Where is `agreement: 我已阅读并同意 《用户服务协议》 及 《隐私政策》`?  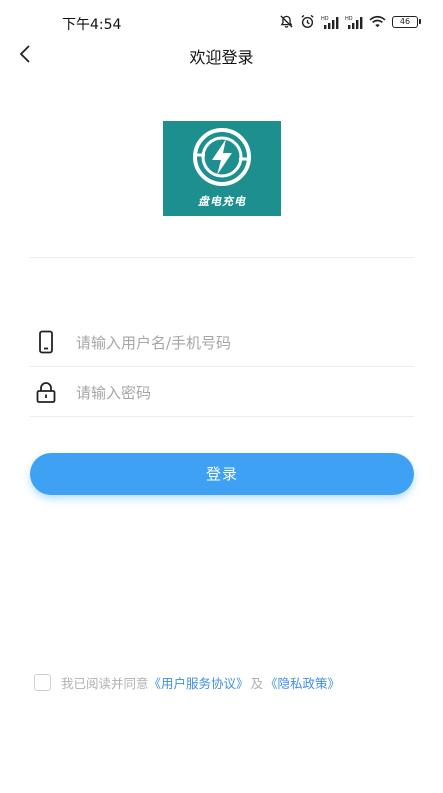 agreement: 我已阅读并同意 《用户服务协议》 及 《隐私政策》 is located at coordinates (187, 682).